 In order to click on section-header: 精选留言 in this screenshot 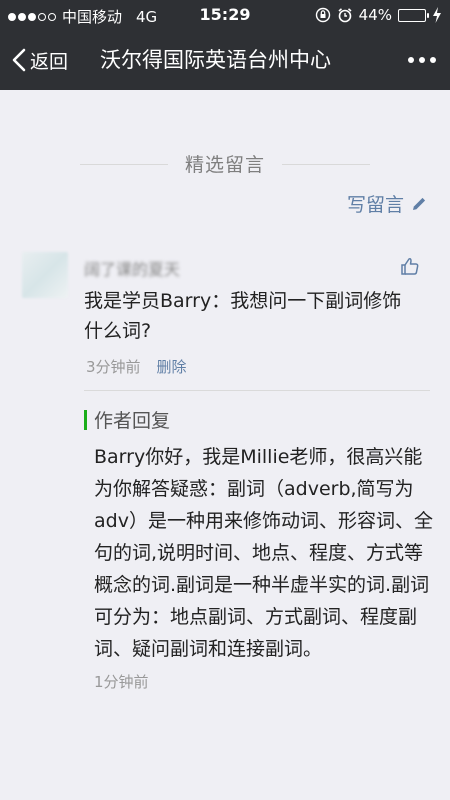, I will do `click(225, 163)`.